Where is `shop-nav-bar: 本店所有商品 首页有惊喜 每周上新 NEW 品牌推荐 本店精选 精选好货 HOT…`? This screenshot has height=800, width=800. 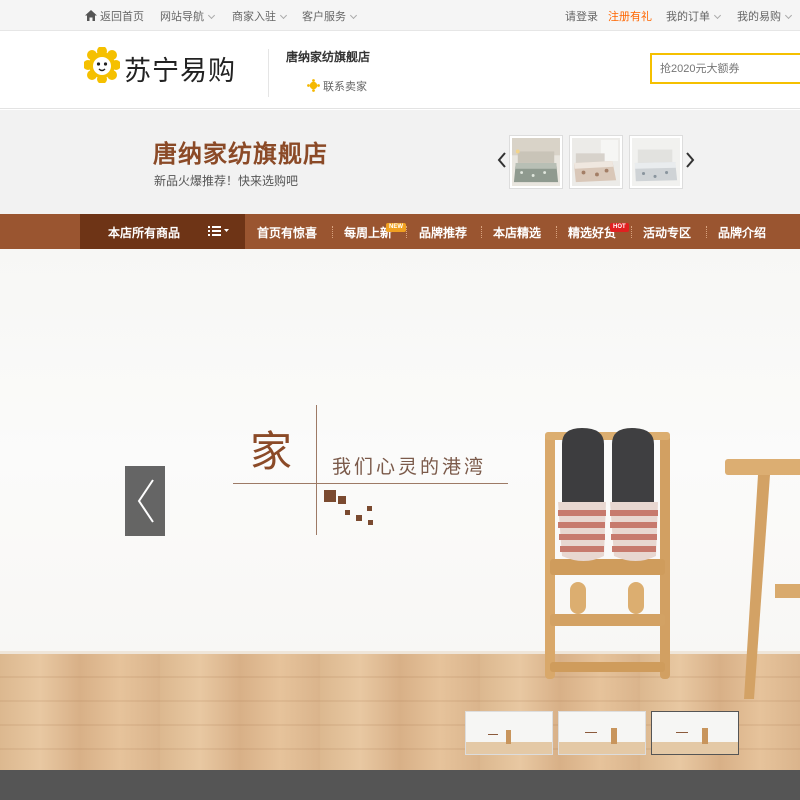
shop-nav-bar: 本店所有商品 首页有惊喜 每周上新 NEW 品牌推荐 本店精选 精选好货 HOT… is located at coordinates (400, 231).